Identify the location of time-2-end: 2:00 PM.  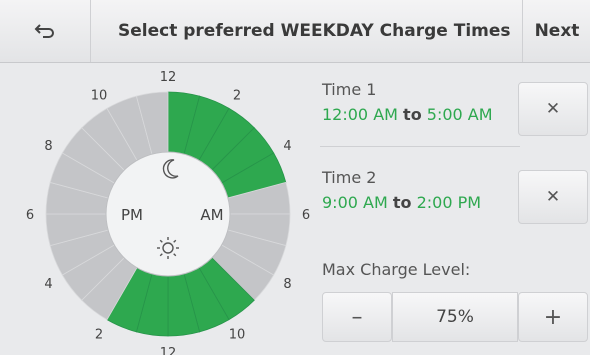
(449, 202).